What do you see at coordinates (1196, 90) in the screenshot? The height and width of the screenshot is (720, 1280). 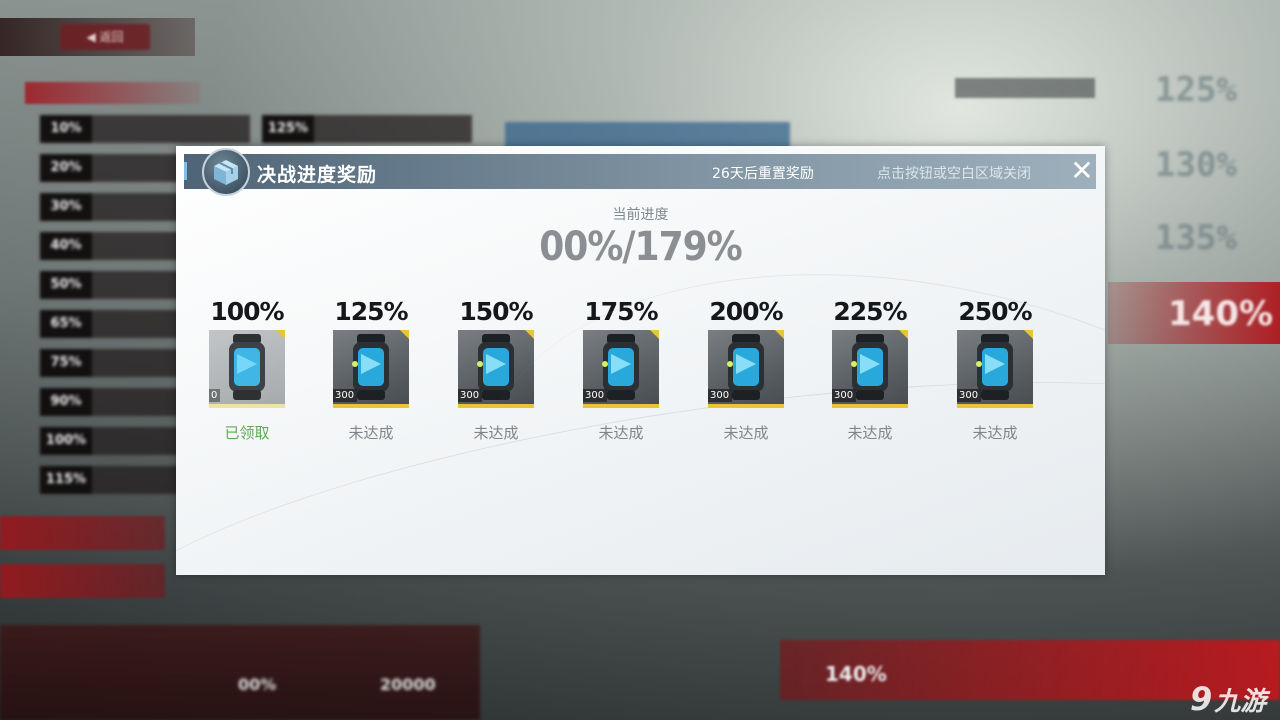 I see `background-percent-125: 125%` at bounding box center [1196, 90].